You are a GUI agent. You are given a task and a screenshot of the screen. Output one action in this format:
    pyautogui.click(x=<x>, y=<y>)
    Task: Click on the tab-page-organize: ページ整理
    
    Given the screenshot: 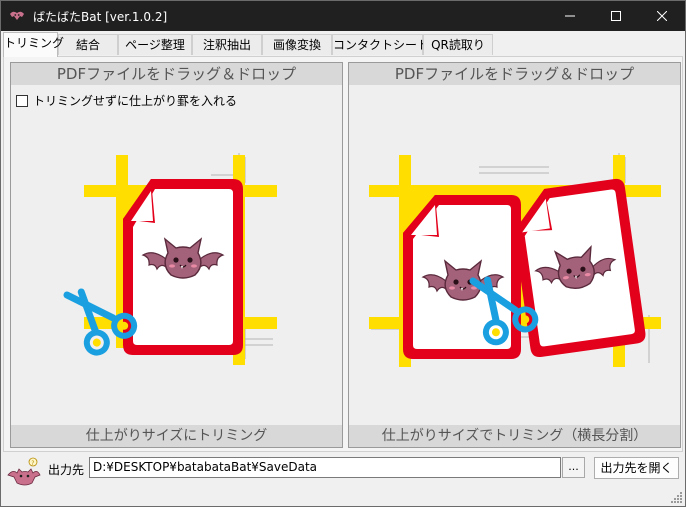 What is the action you would take?
    pyautogui.click(x=155, y=44)
    